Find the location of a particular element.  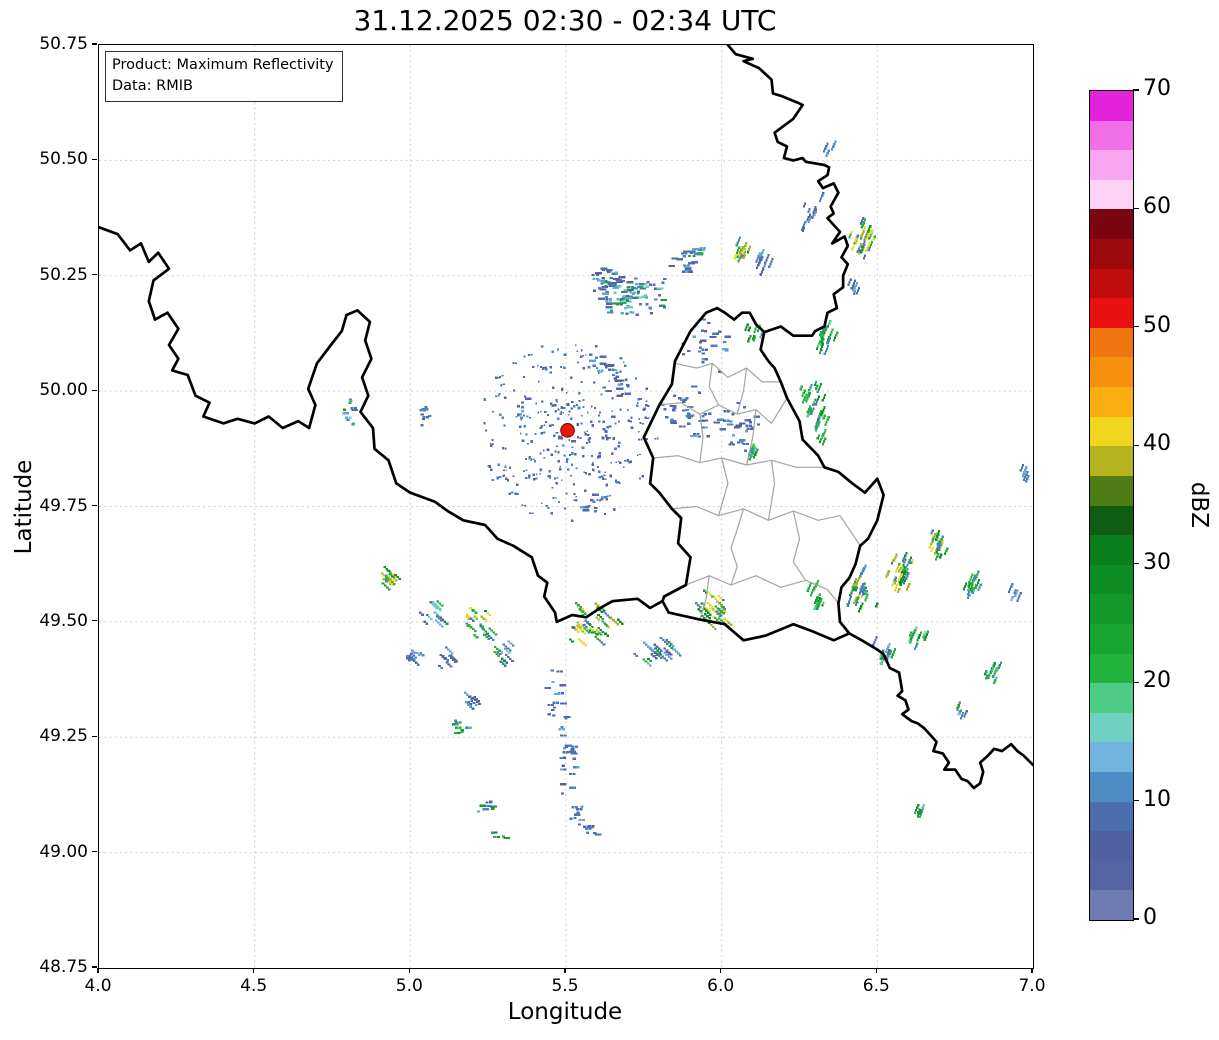

y-tick-label: 49.75 is located at coordinates (63, 505).